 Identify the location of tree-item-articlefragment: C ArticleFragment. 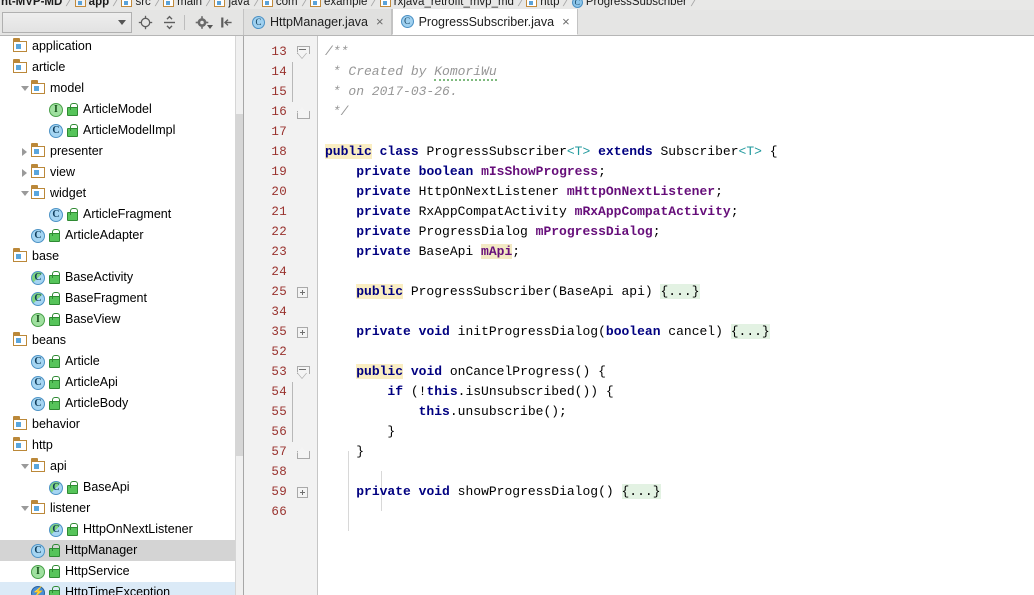
(117, 214).